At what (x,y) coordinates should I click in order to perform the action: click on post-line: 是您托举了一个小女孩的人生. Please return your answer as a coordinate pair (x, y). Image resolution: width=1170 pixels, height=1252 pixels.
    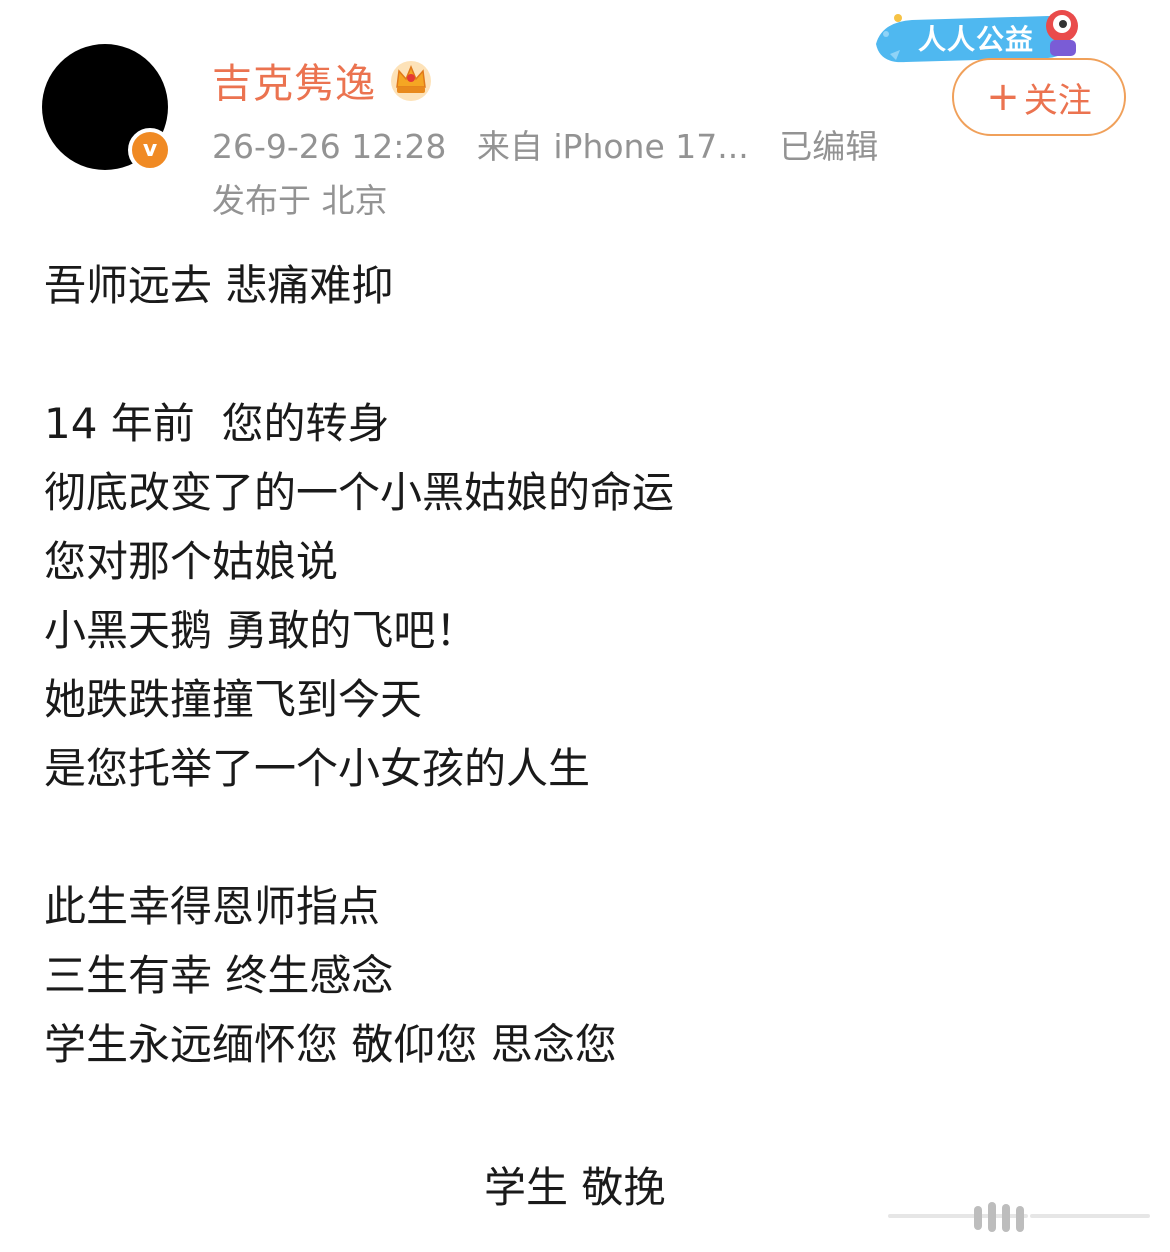
    Looking at the image, I should click on (317, 768).